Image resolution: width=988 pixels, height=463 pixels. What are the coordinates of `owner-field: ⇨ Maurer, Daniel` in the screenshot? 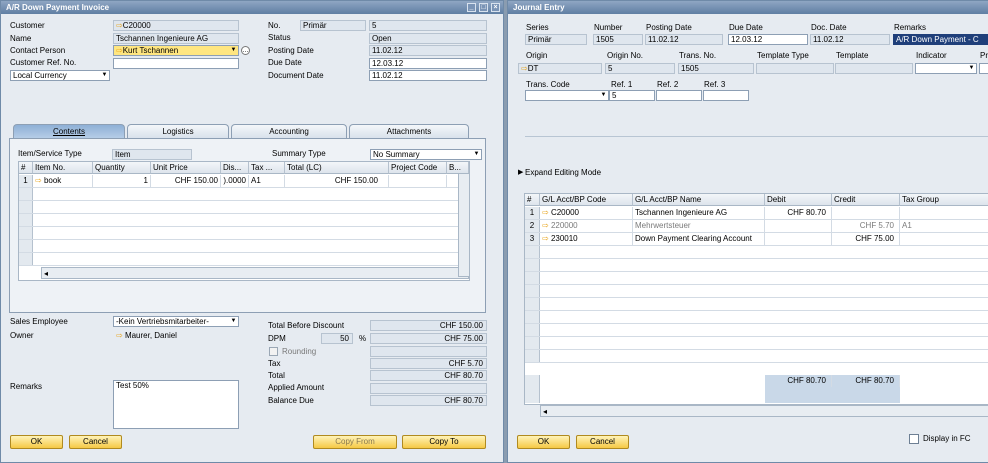 It's located at (176, 335).